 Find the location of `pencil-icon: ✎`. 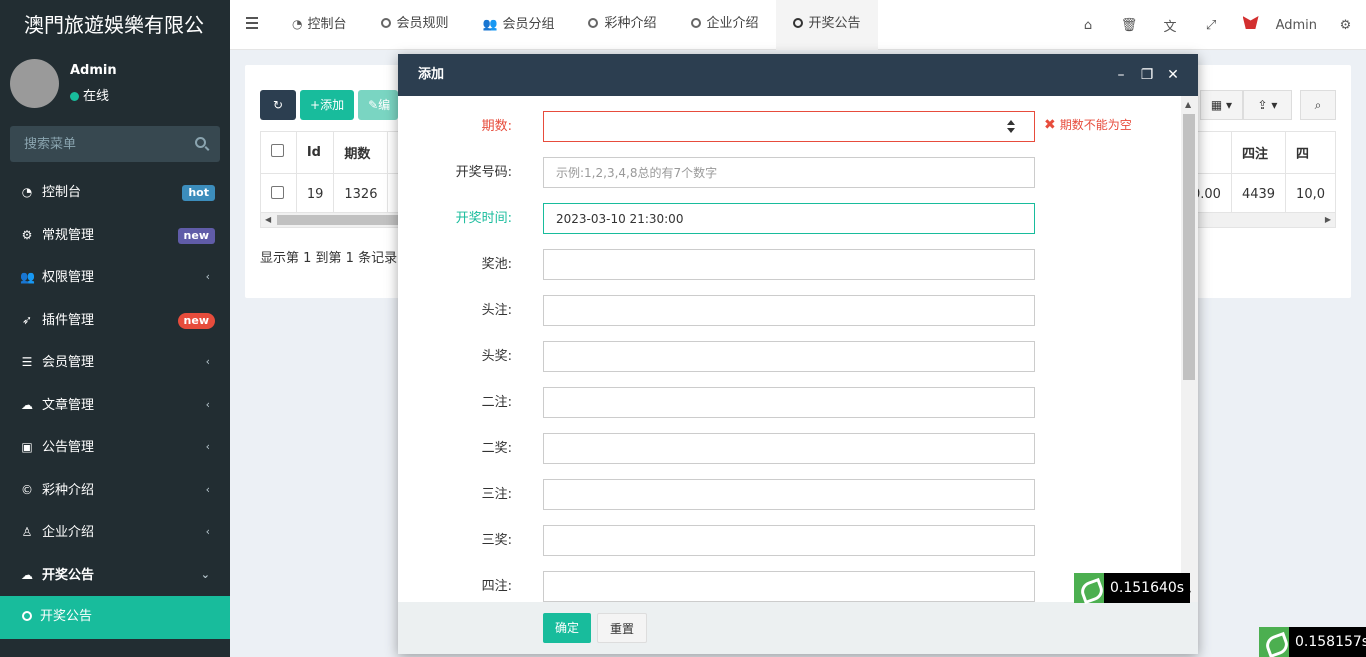

pencil-icon: ✎ is located at coordinates (373, 105).